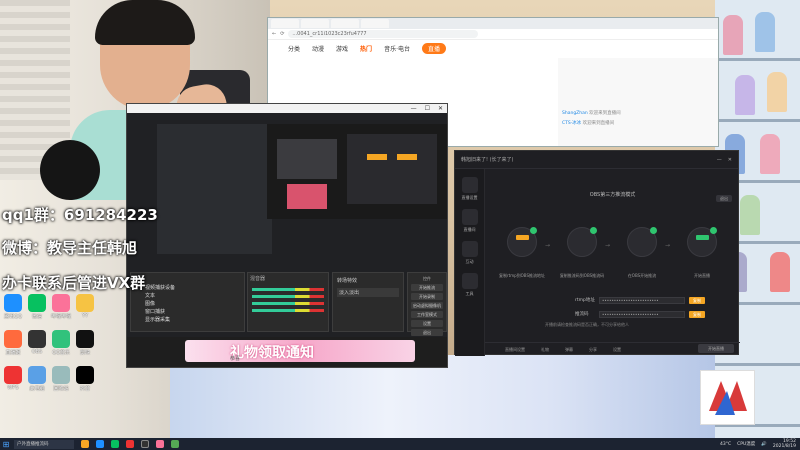 This screenshot has width=800, height=450. What do you see at coordinates (85, 375) in the screenshot?
I see `douyin-icon` at bounding box center [85, 375].